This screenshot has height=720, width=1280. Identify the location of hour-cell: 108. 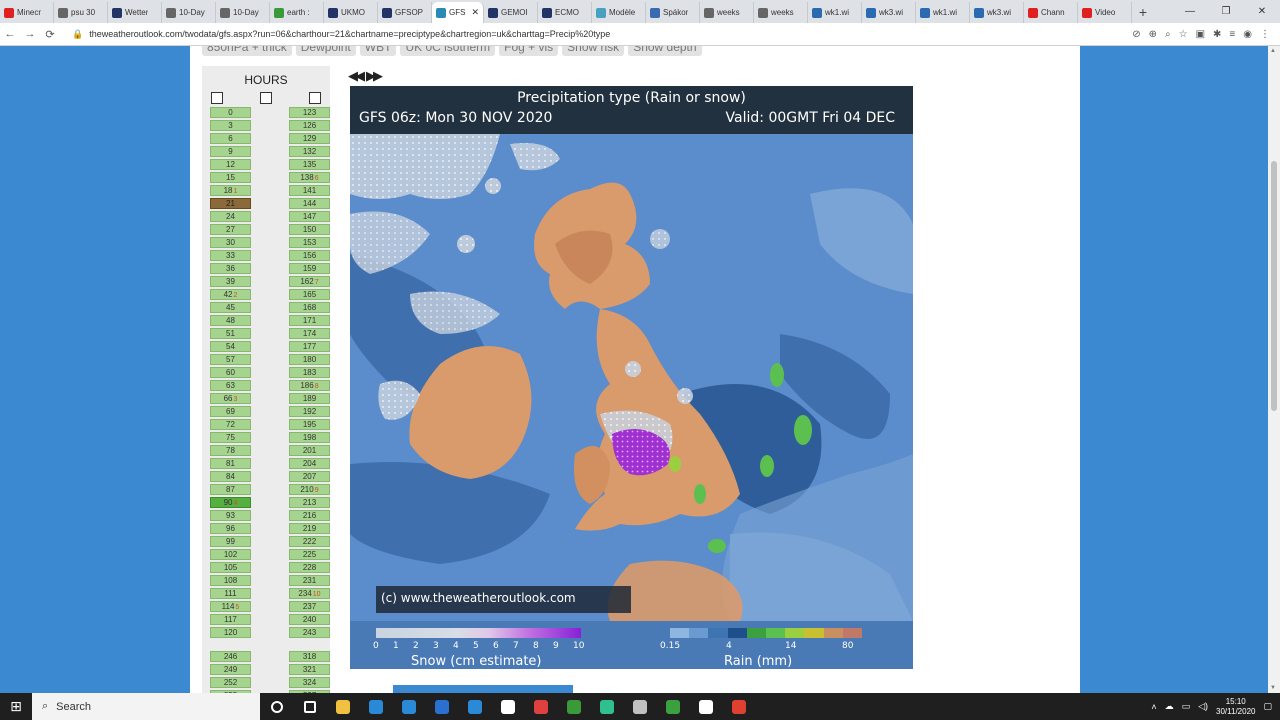
(230, 580).